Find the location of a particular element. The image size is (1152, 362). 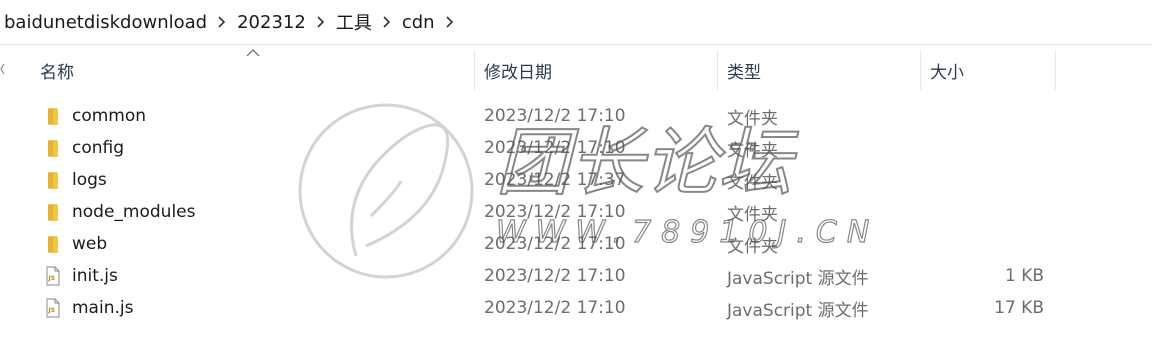

name-cell: JS init.js is located at coordinates (81, 276).